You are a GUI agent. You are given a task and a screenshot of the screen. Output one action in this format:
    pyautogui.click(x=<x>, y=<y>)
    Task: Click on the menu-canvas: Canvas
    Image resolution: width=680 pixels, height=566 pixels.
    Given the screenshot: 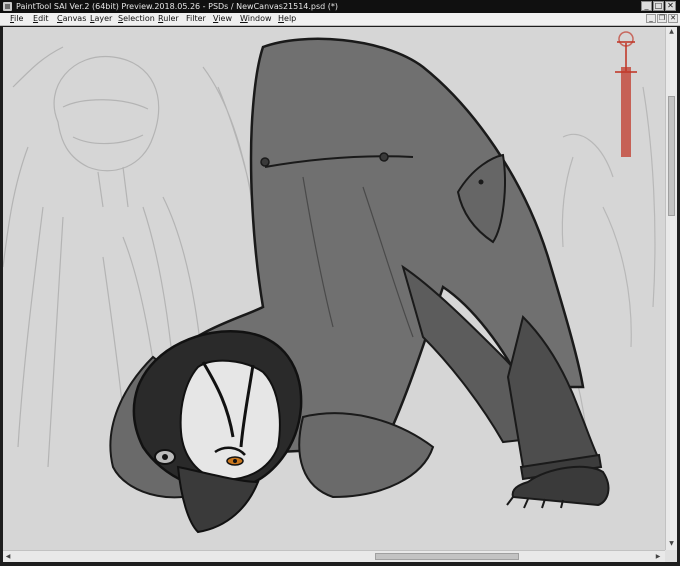 What is the action you would take?
    pyautogui.click(x=71, y=19)
    